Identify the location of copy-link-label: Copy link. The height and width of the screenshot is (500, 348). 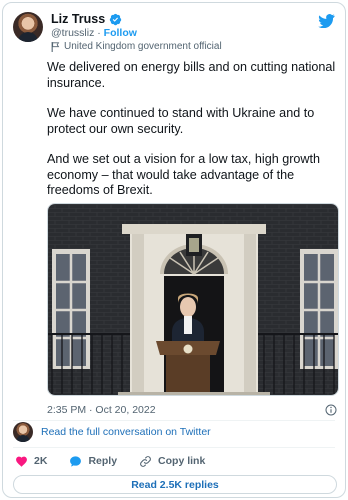
(182, 461).